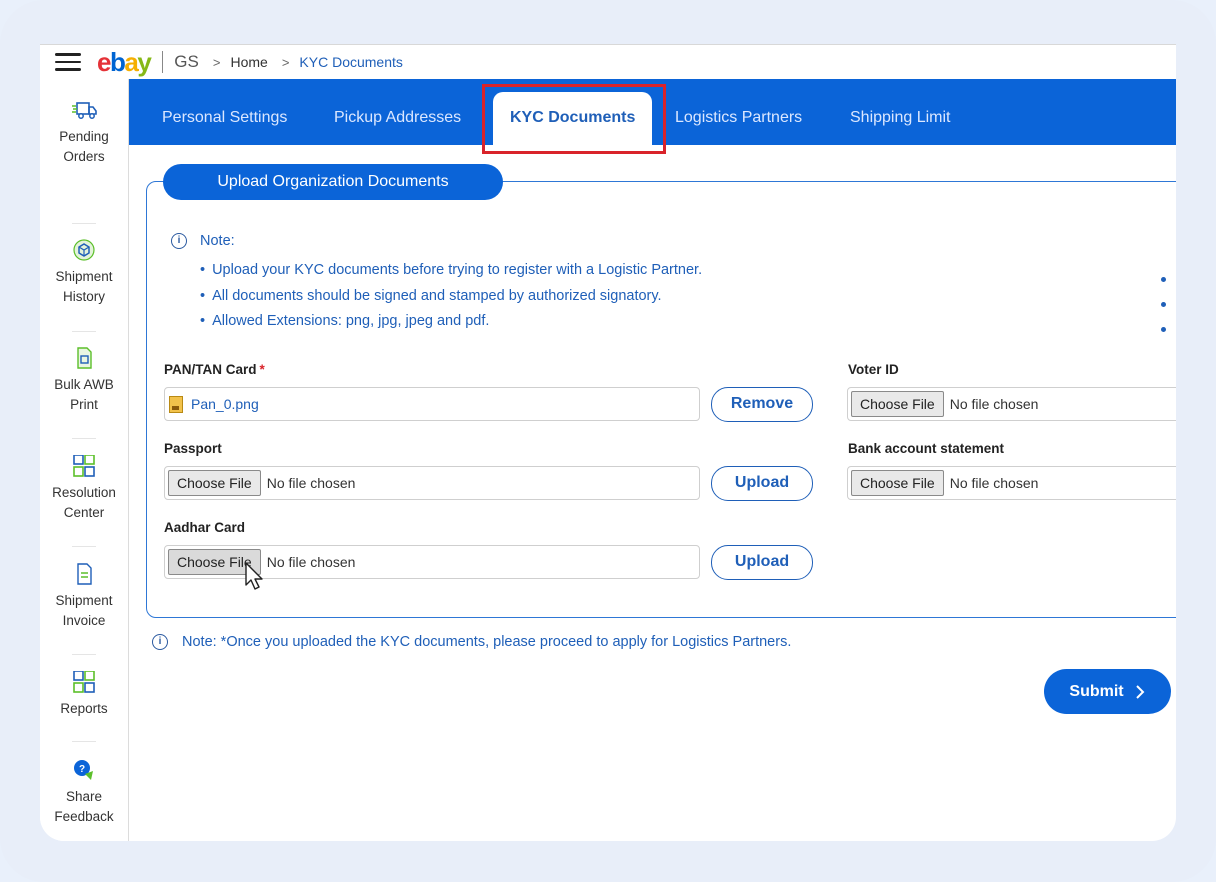 This screenshot has width=1216, height=882. What do you see at coordinates (248, 62) in the screenshot?
I see `breadcrumb-home: Home` at bounding box center [248, 62].